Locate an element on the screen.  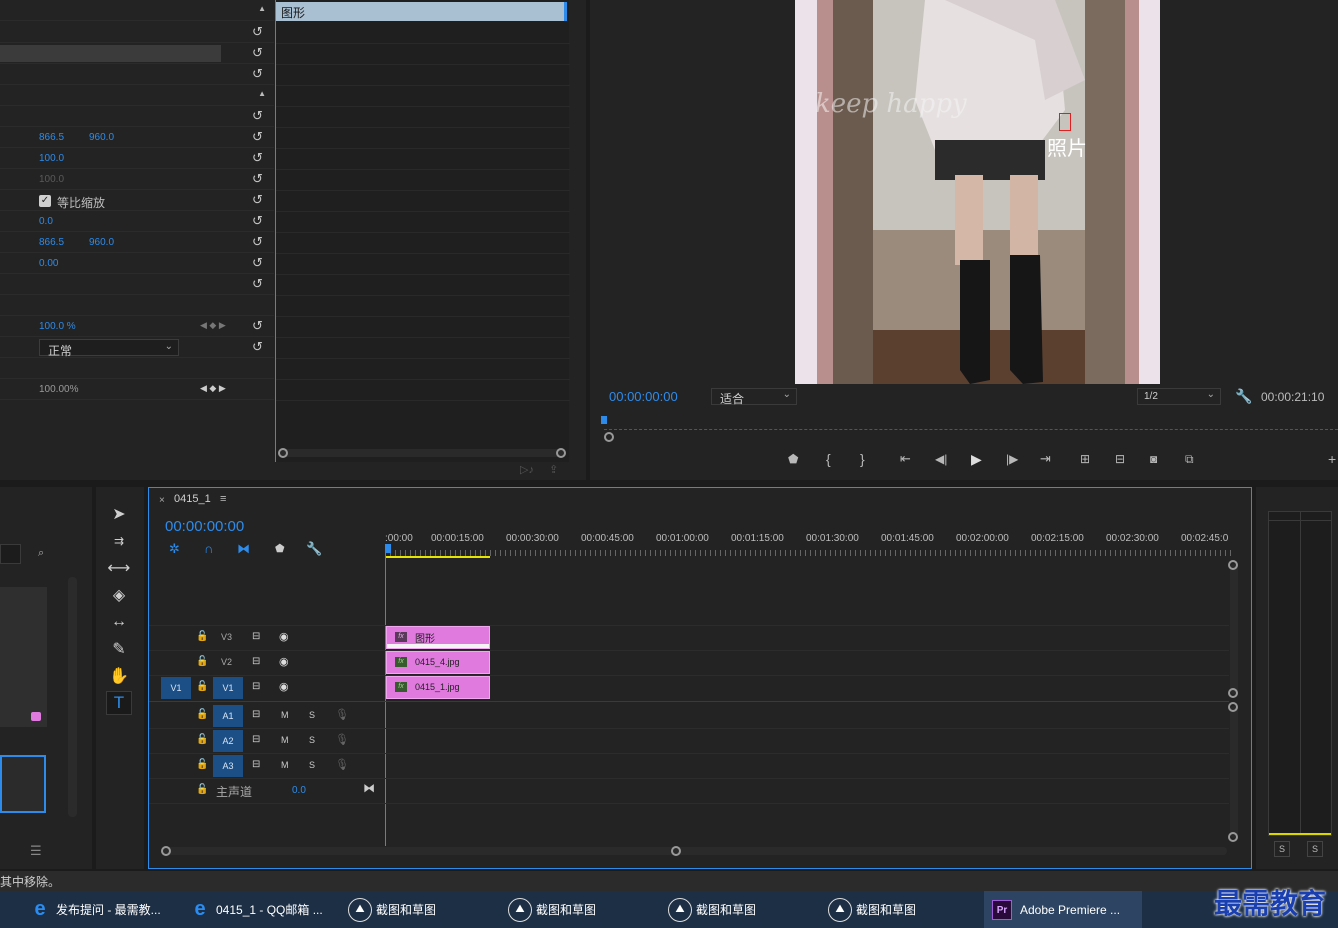
clip-image: fx 0415_4.jpg is located at coordinates (438, 662).